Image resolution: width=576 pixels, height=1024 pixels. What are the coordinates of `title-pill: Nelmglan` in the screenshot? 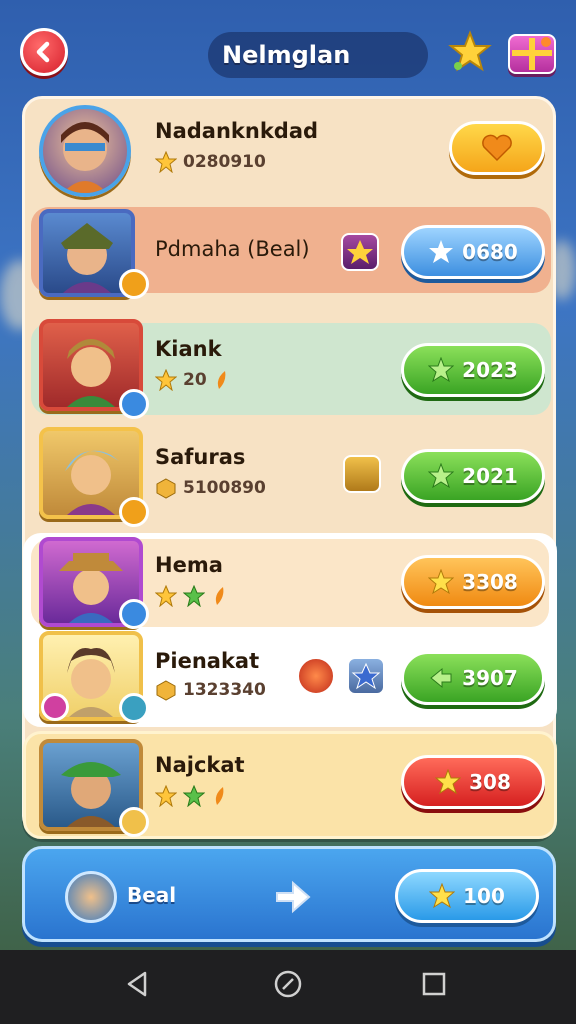 It's located at (318, 55).